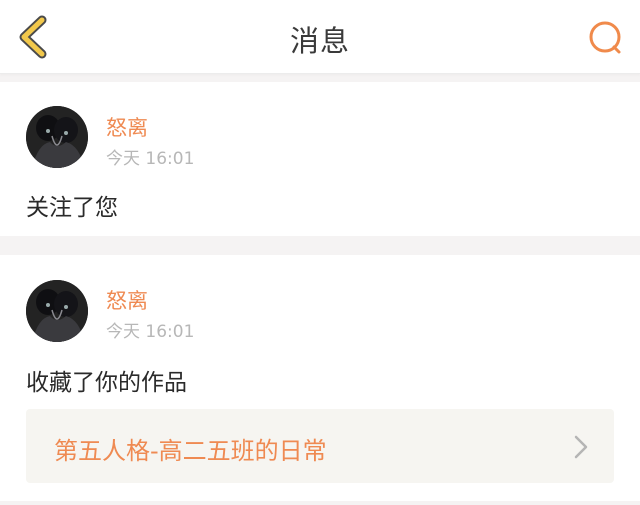 Image resolution: width=640 pixels, height=505 pixels. Describe the element at coordinates (581, 447) in the screenshot. I see `chevron-right-icon` at that location.